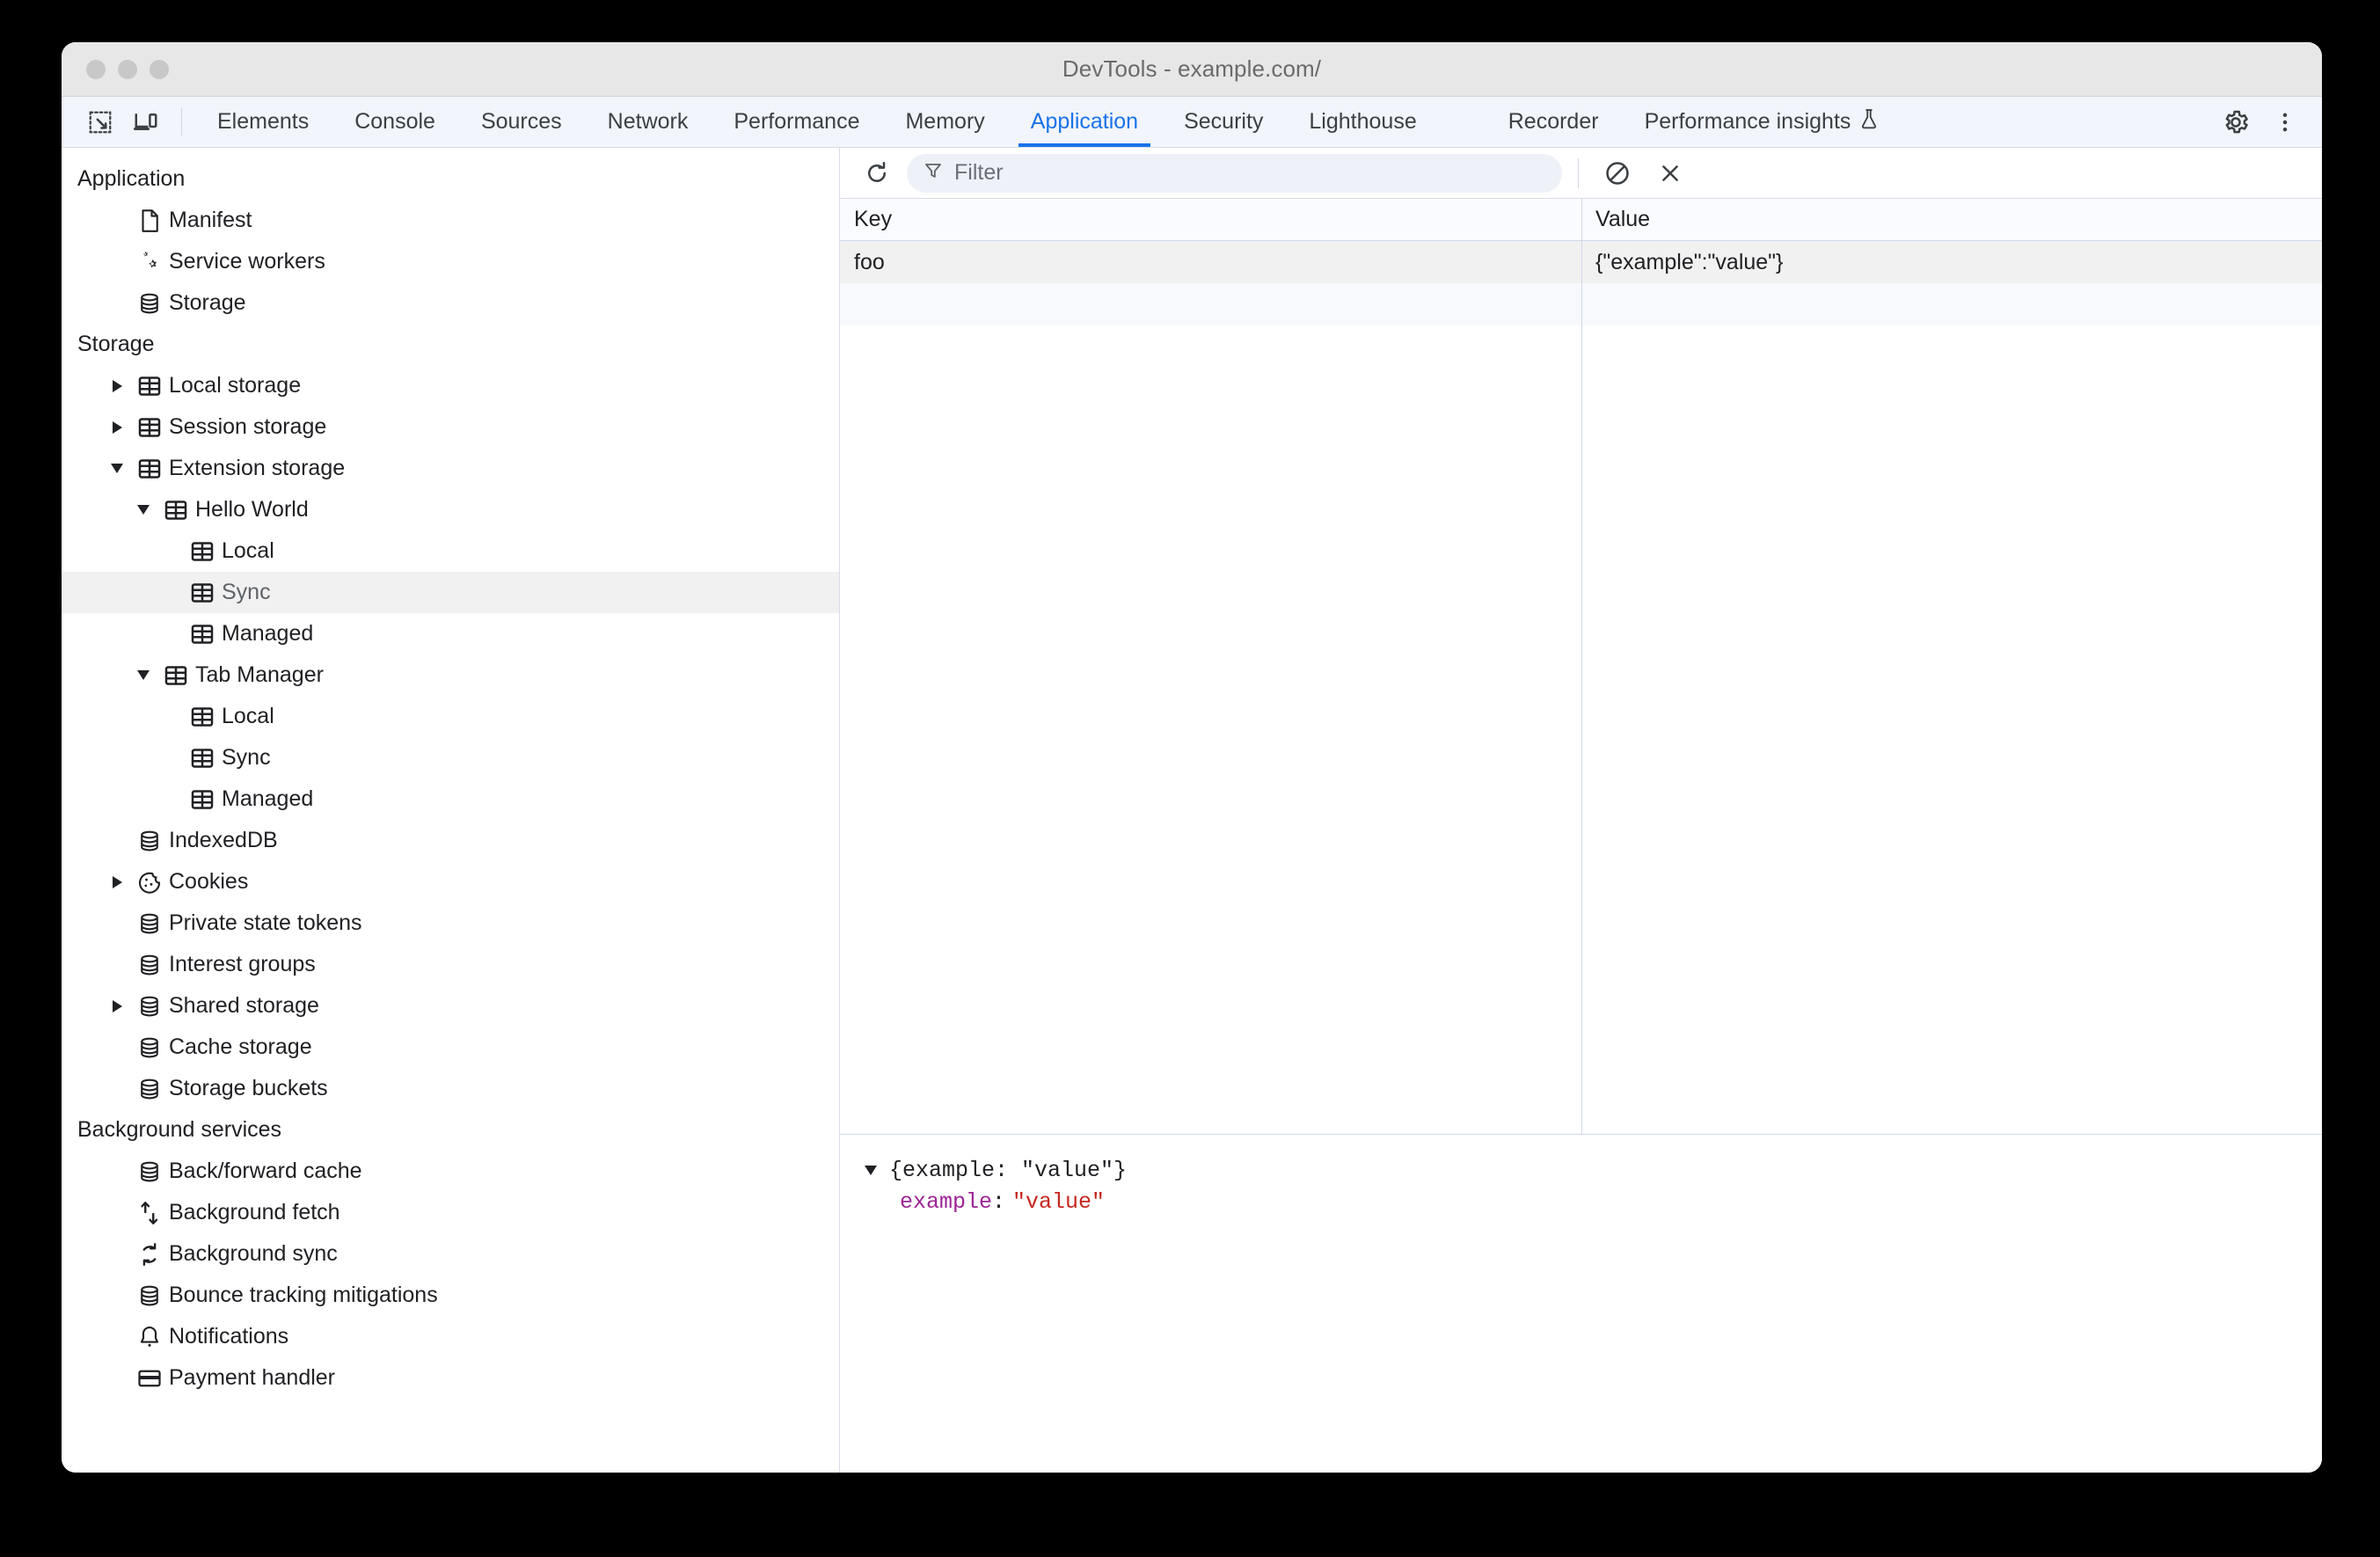  Describe the element at coordinates (450, 1336) in the screenshot. I see `sidebar-item-notifications: Notifications` at that location.